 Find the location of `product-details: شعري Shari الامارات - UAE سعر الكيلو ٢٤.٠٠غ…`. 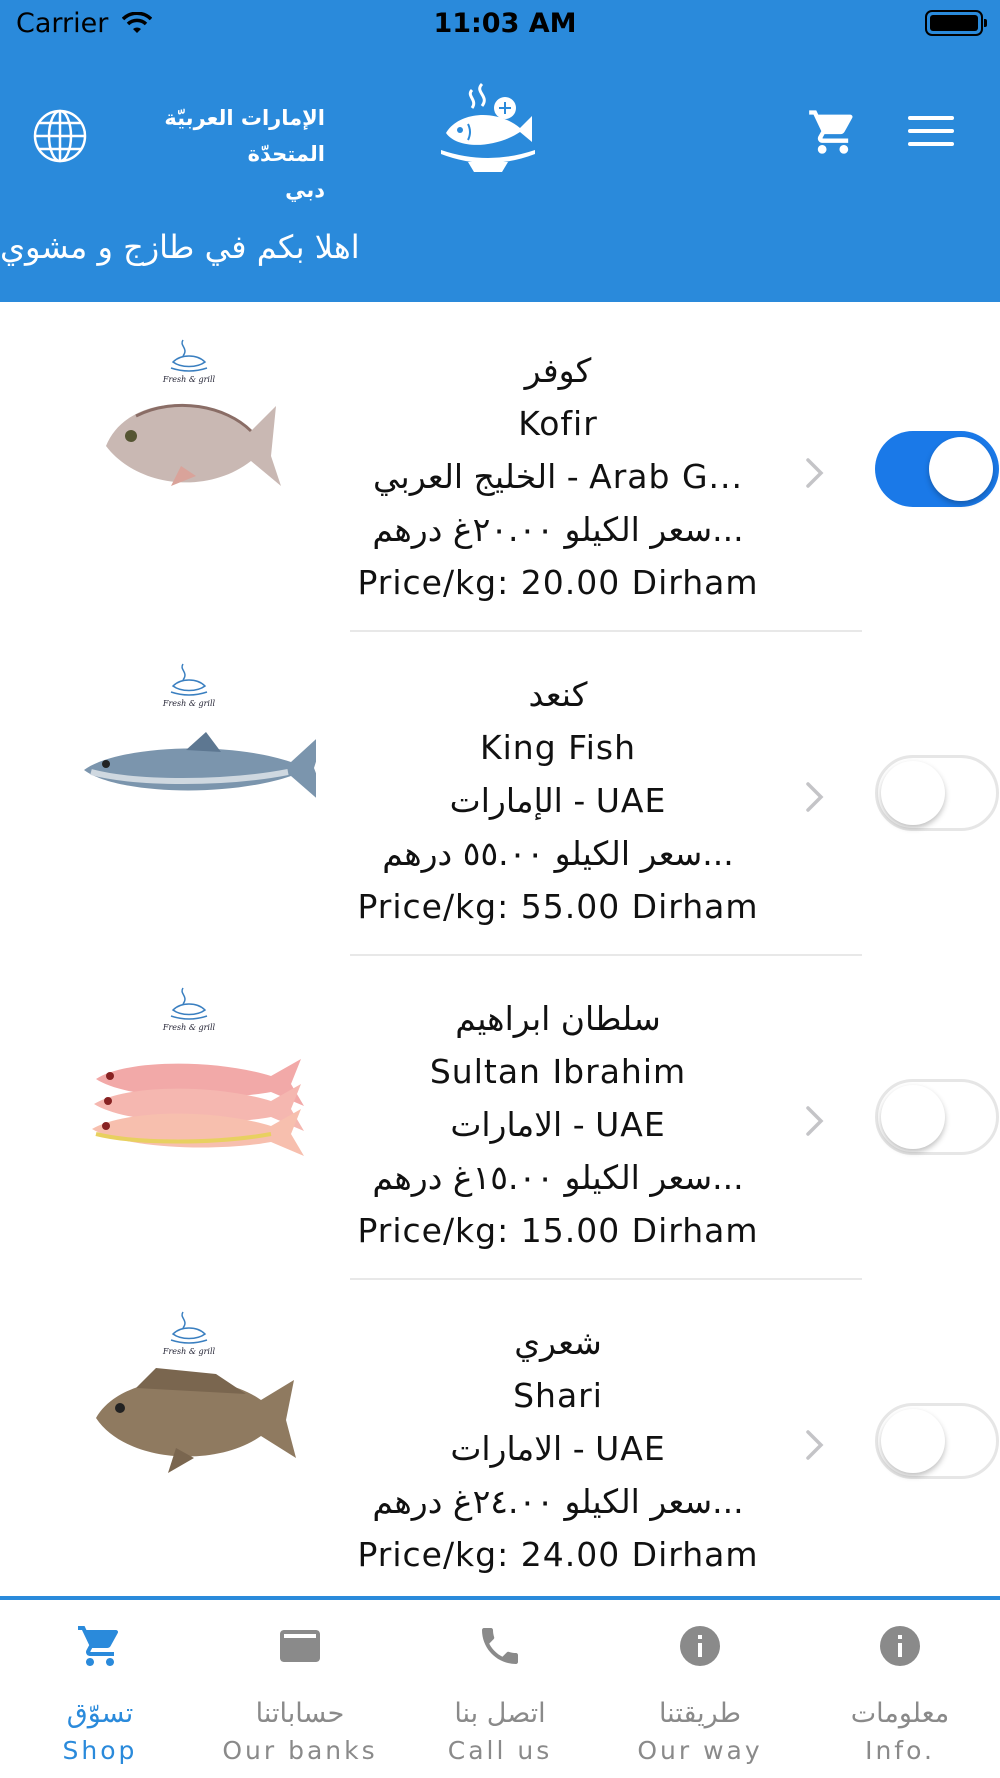

product-details: شعري Shari الامارات - UAE سعر الكيلو ٢٤.٠٠غ… is located at coordinates (558, 1448).